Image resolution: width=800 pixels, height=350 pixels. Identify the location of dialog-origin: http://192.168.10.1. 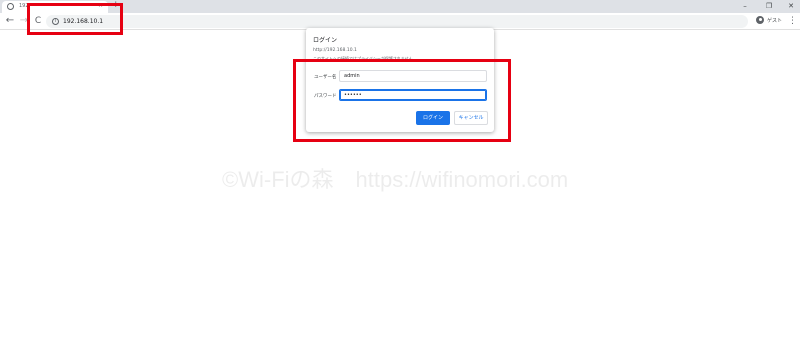
(335, 50).